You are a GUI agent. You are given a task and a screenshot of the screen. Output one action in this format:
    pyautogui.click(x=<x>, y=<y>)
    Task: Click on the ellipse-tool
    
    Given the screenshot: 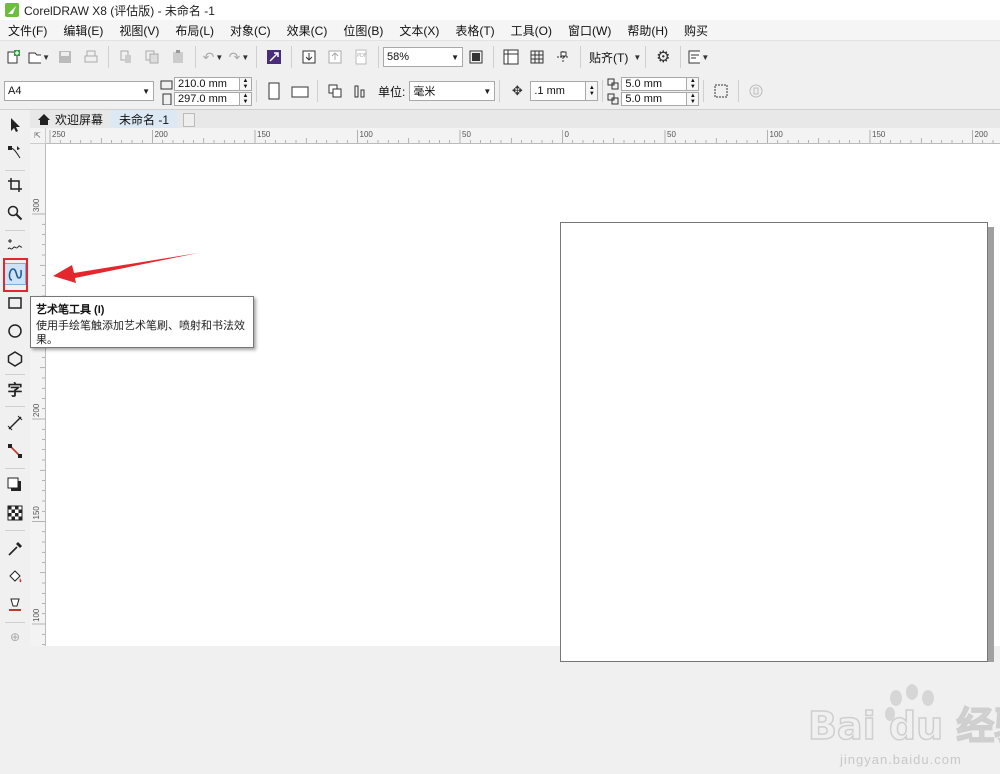 What is the action you would take?
    pyautogui.click(x=15, y=331)
    